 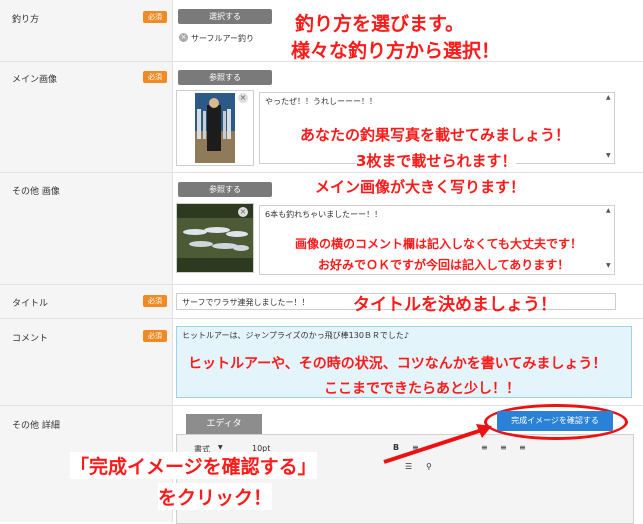 What do you see at coordinates (439, 243) in the screenshot?
I see `annotation-comment-1: 画像の横のコメント欄は記入しなくても大丈夫です！` at bounding box center [439, 243].